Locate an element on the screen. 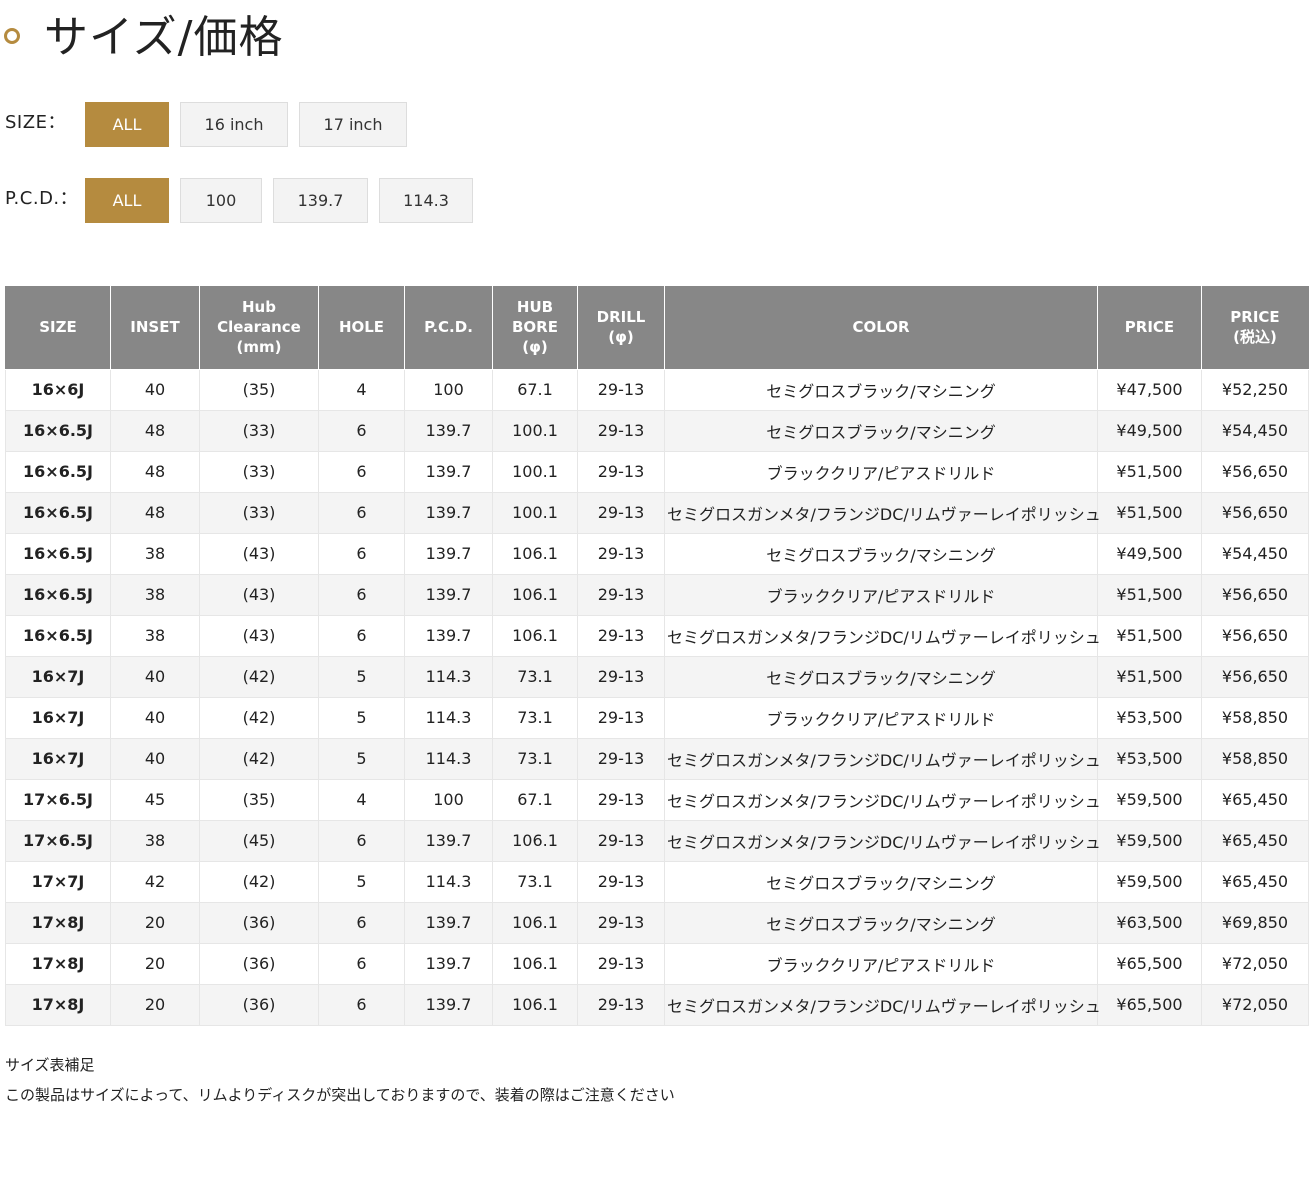 Image resolution: width=1315 pixels, height=1200 pixels. column-header-line: COLOR is located at coordinates (881, 327).